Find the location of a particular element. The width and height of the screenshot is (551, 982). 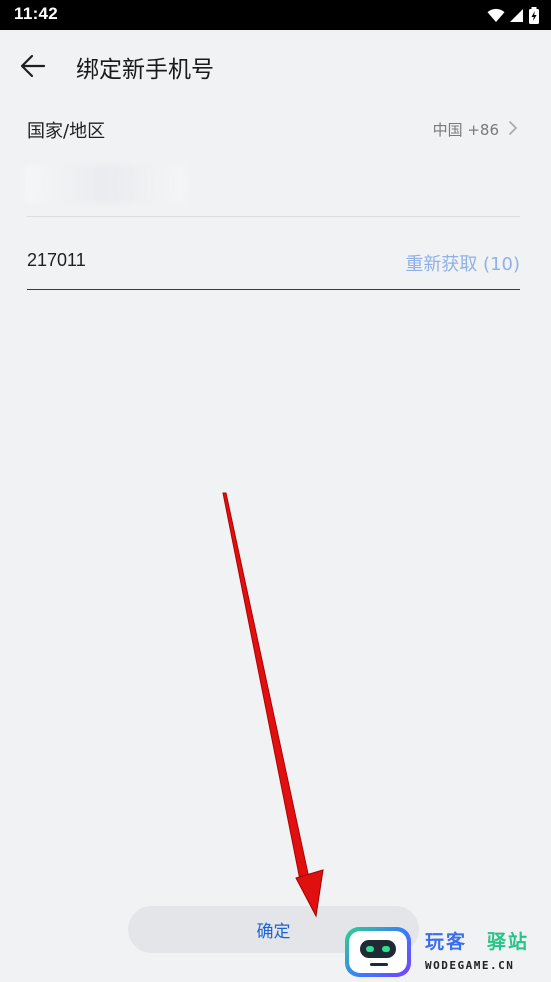

status-time: 11:42 is located at coordinates (36, 13).